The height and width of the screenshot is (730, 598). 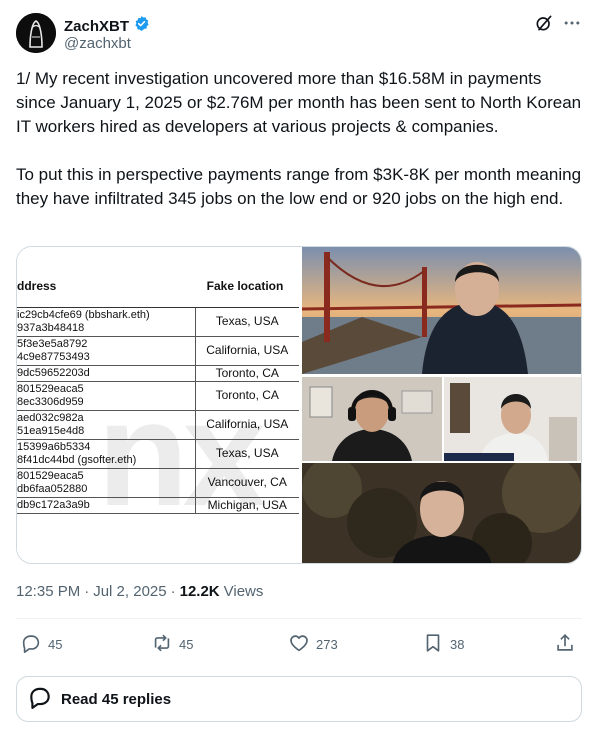 What do you see at coordinates (48, 591) in the screenshot?
I see `tweet-time: 12:35 PM` at bounding box center [48, 591].